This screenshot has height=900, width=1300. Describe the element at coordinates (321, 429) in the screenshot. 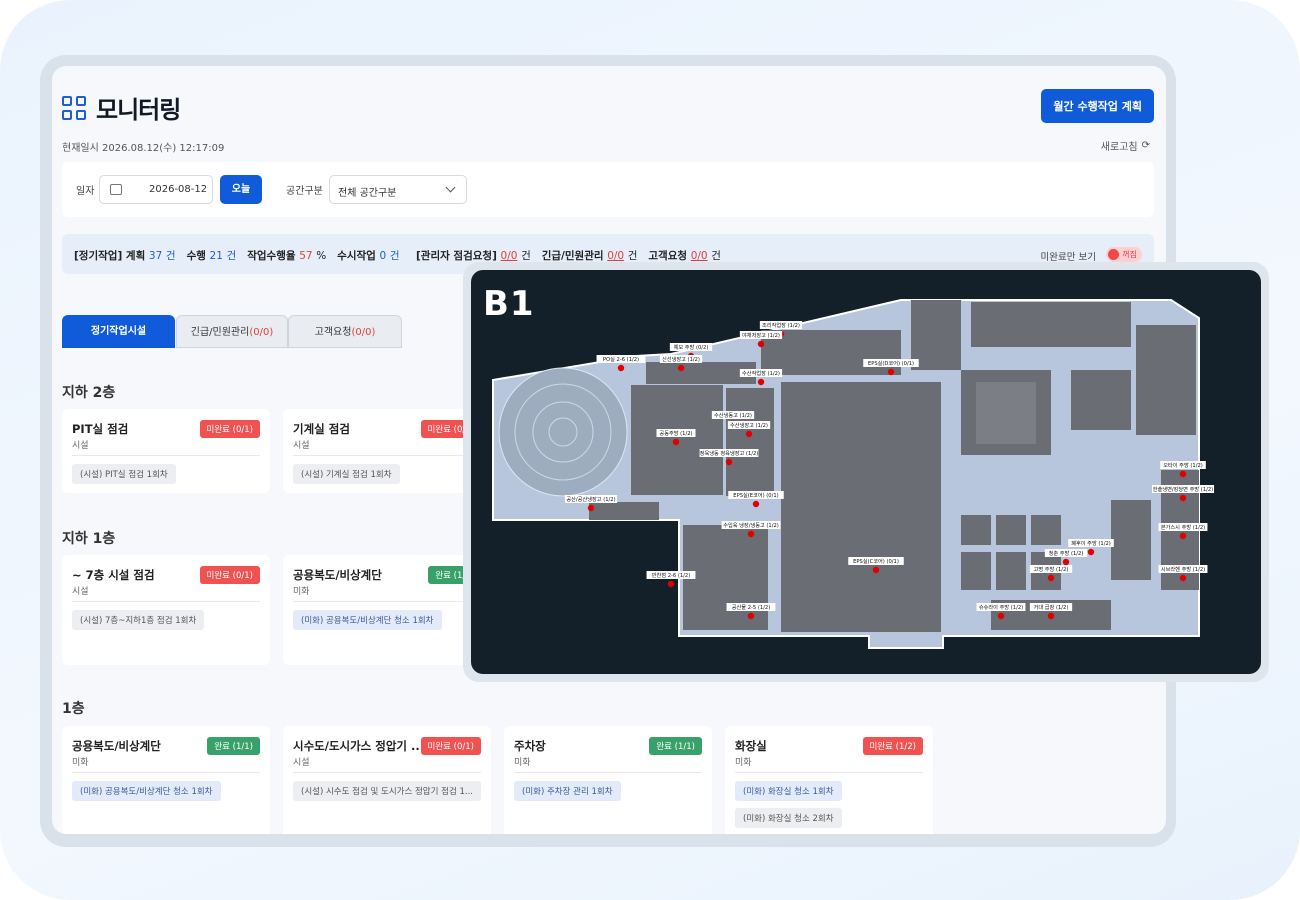

I see `card-title: 기계실 점검` at that location.